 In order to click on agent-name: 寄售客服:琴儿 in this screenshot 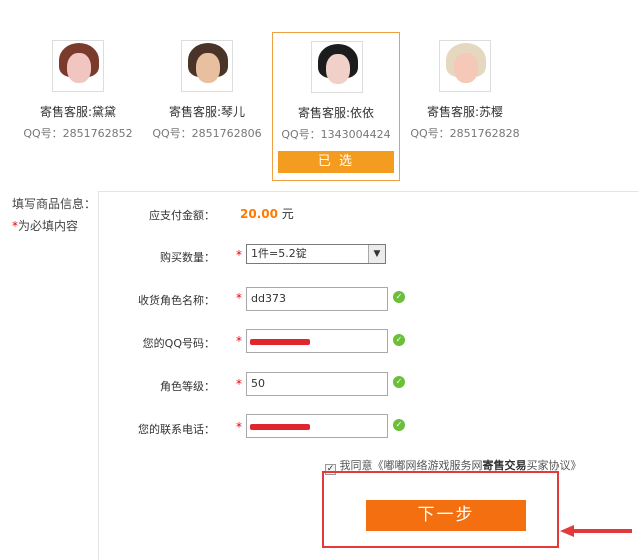, I will do `click(207, 112)`.